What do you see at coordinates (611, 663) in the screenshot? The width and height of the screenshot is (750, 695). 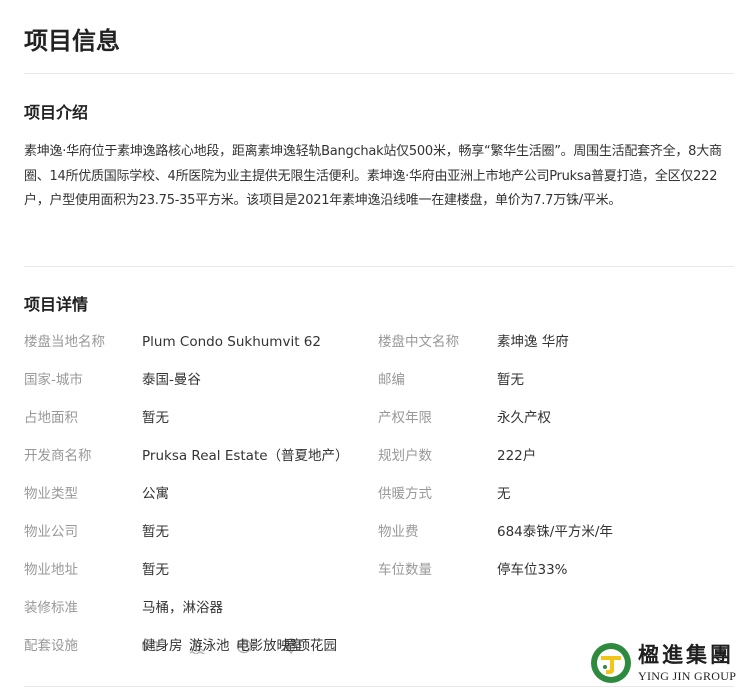 I see `logo-emblem-icon` at bounding box center [611, 663].